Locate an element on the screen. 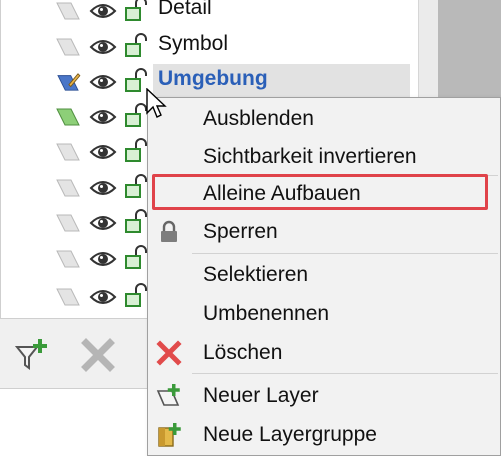 The image size is (501, 456). highlight-annotation is located at coordinates (320, 192).